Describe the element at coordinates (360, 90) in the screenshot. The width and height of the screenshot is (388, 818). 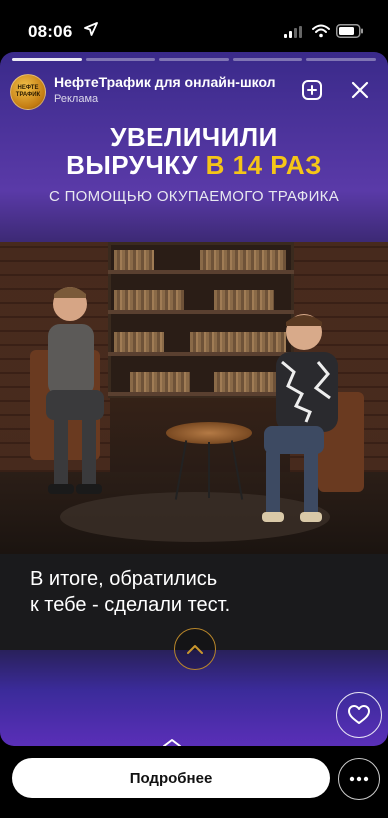
I see `close-icon` at that location.